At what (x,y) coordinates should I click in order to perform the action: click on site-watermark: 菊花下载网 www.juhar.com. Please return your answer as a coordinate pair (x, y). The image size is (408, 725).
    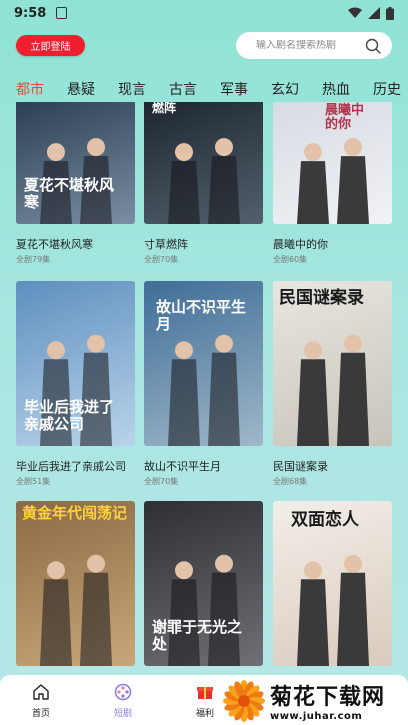
    Looking at the image, I should click on (315, 700).